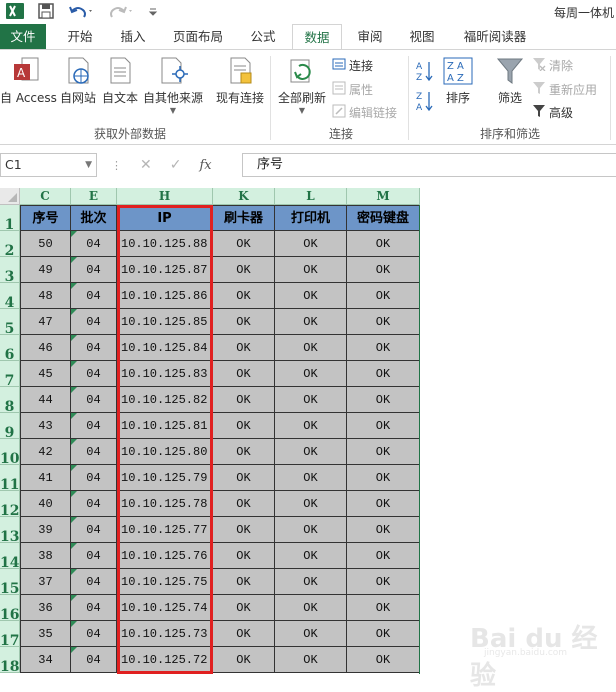 The height and width of the screenshot is (692, 616). I want to click on column-header-l: L, so click(311, 196).